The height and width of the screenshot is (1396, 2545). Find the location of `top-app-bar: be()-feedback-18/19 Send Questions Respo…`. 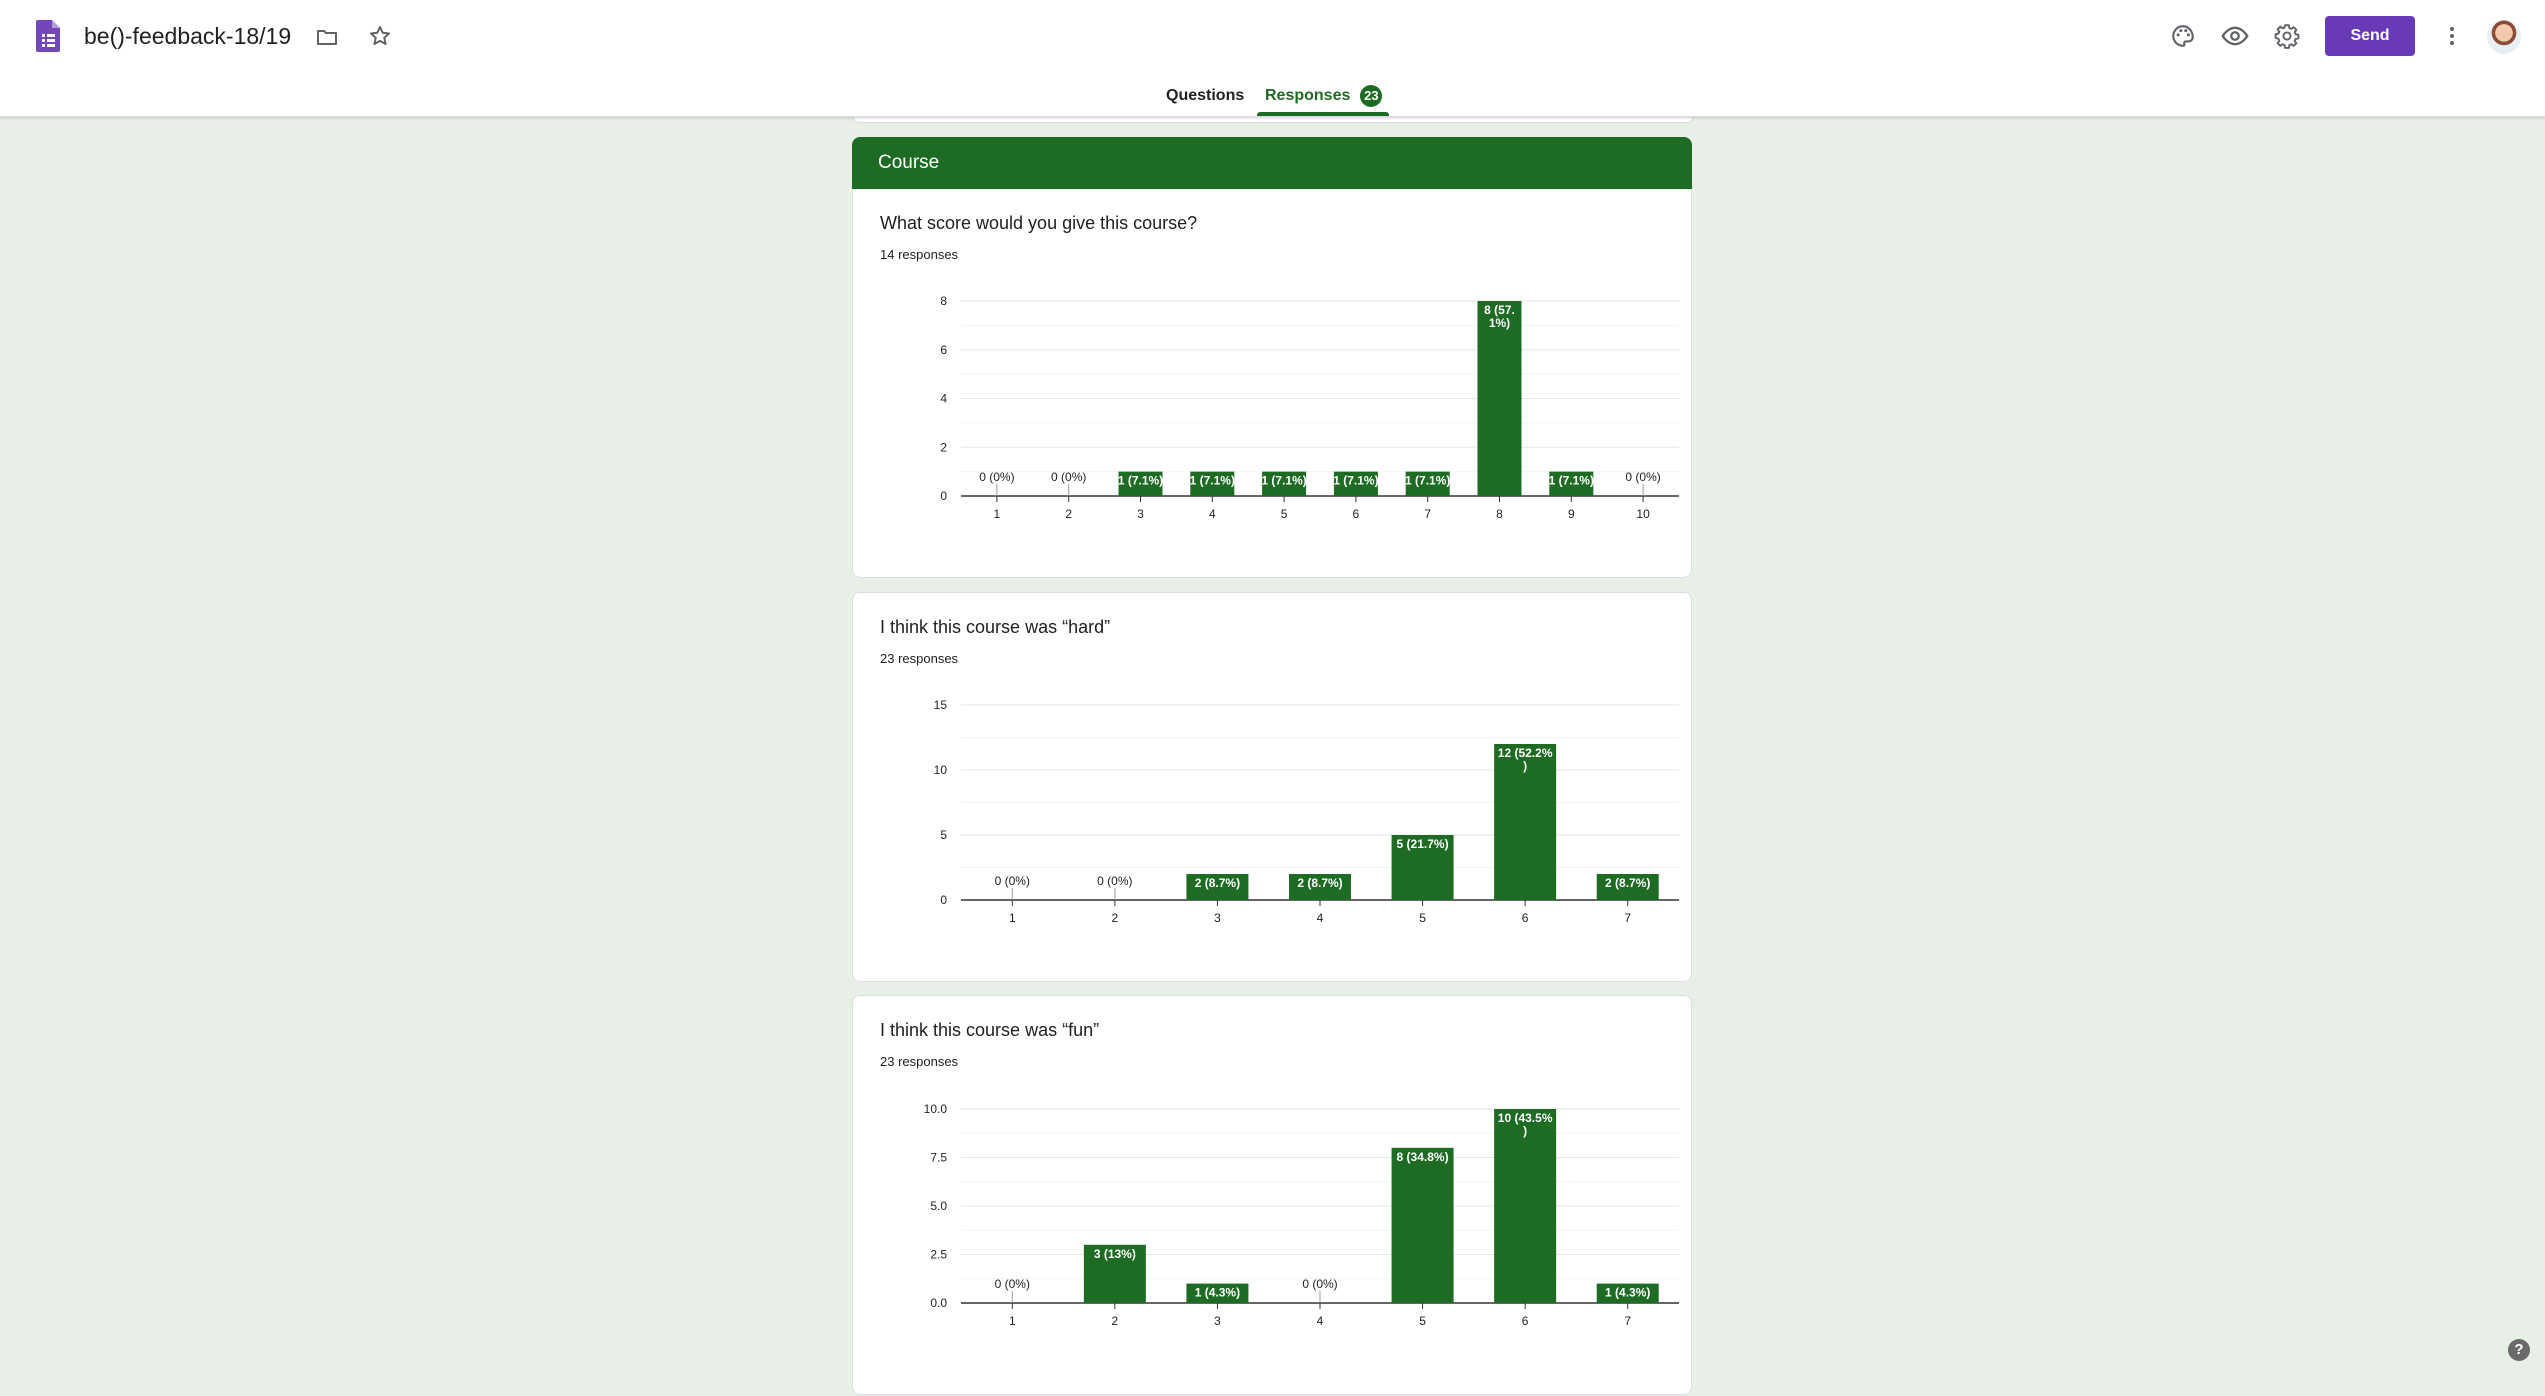

top-app-bar: be()-feedback-18/19 Send Questions Respo… is located at coordinates (1272, 58).